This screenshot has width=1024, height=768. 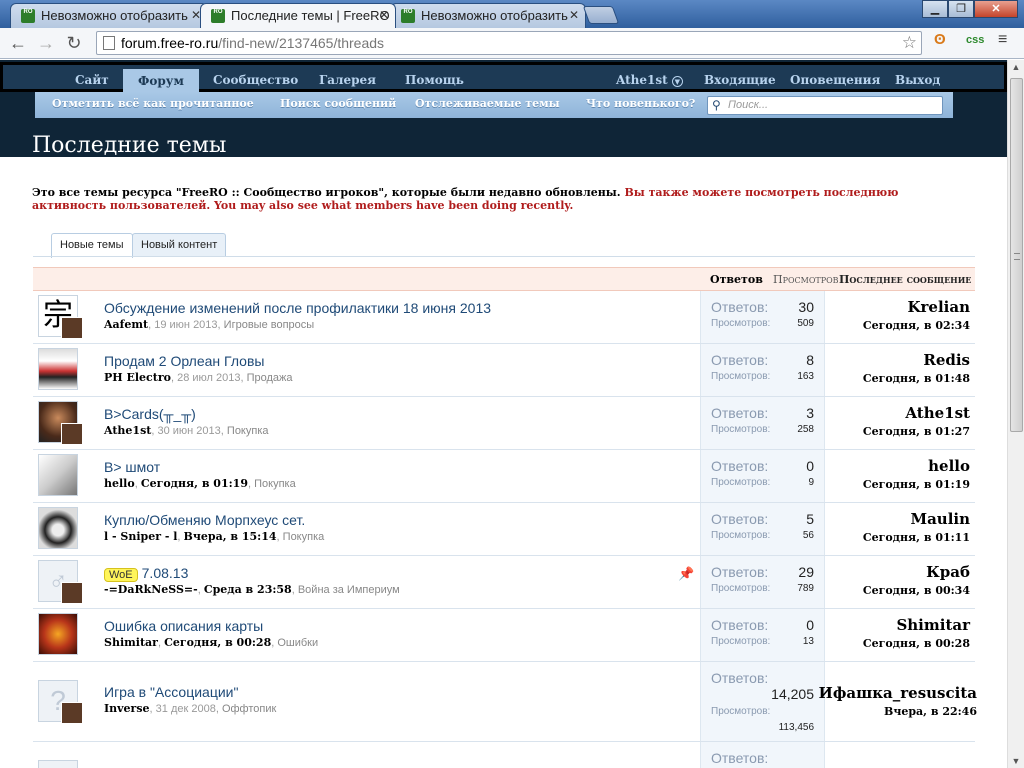 I want to click on extension-icon: ʘ, so click(x=940, y=39).